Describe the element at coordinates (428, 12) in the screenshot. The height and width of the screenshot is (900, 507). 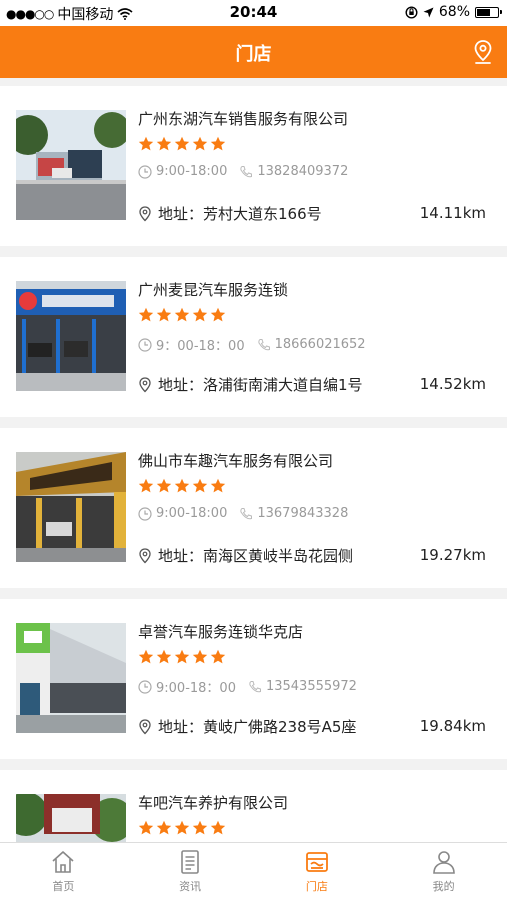
I see `location-arrow-icon` at that location.